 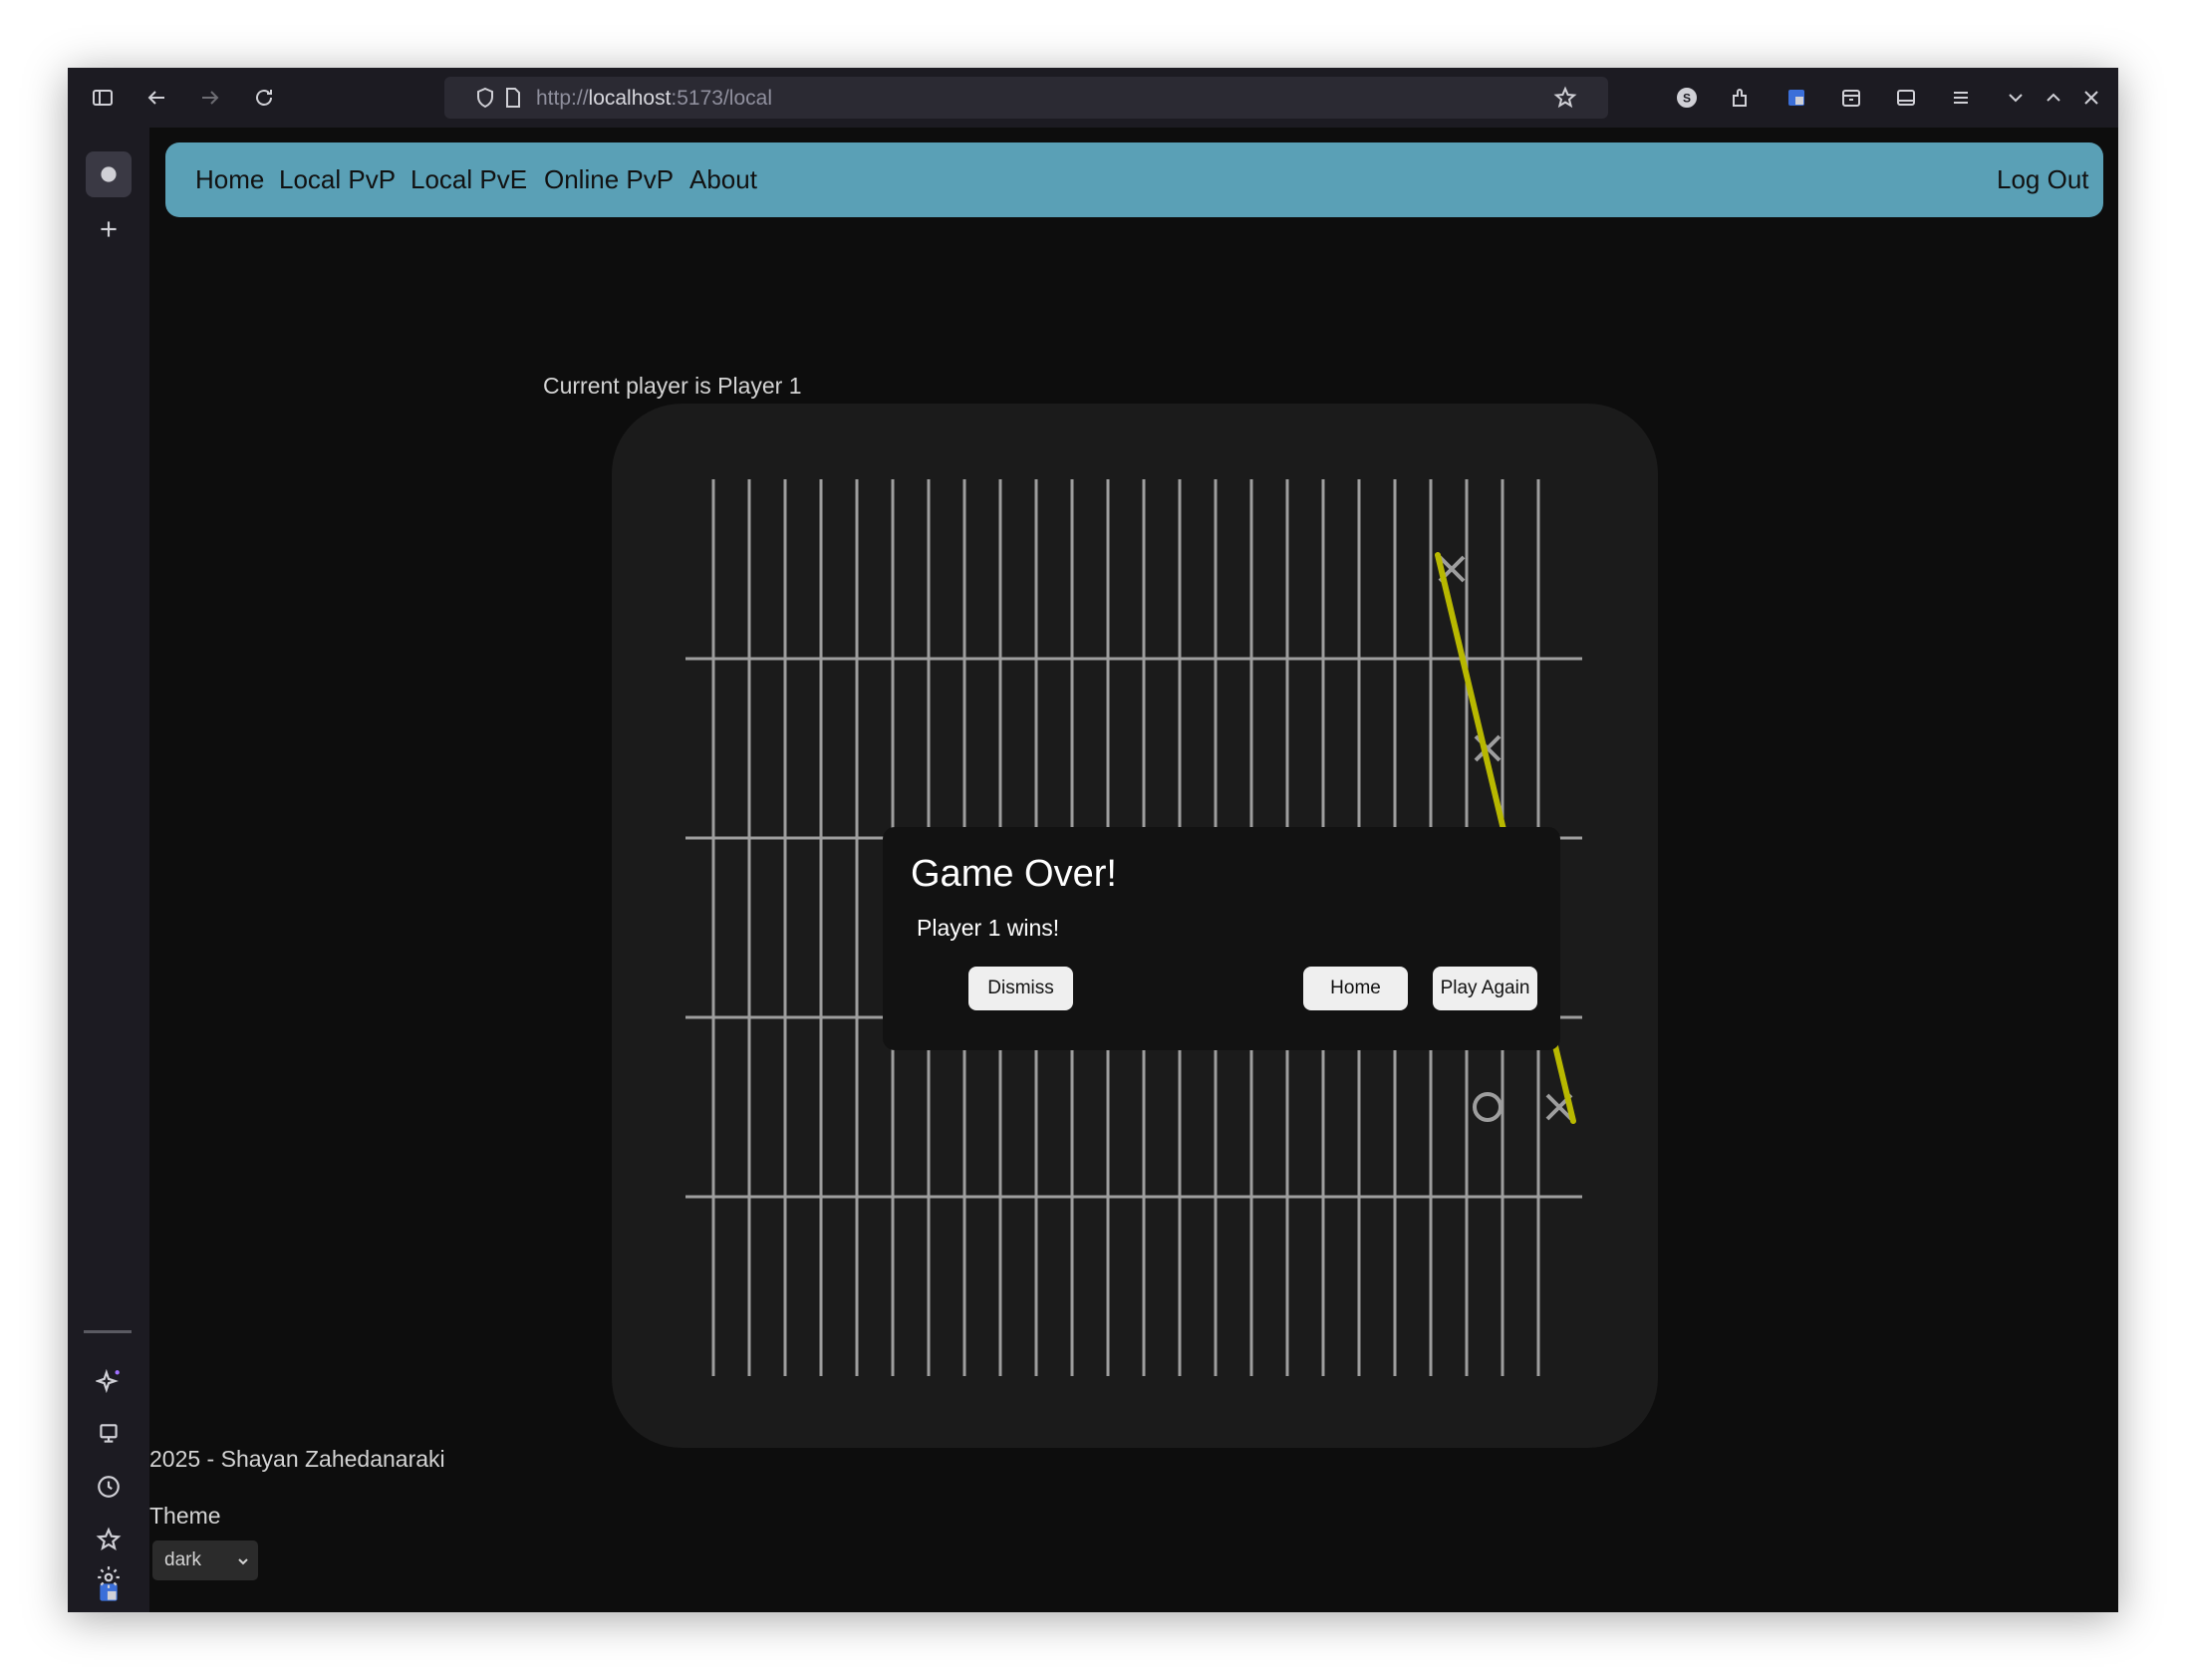 What do you see at coordinates (264, 98) in the screenshot?
I see `reload-icon` at bounding box center [264, 98].